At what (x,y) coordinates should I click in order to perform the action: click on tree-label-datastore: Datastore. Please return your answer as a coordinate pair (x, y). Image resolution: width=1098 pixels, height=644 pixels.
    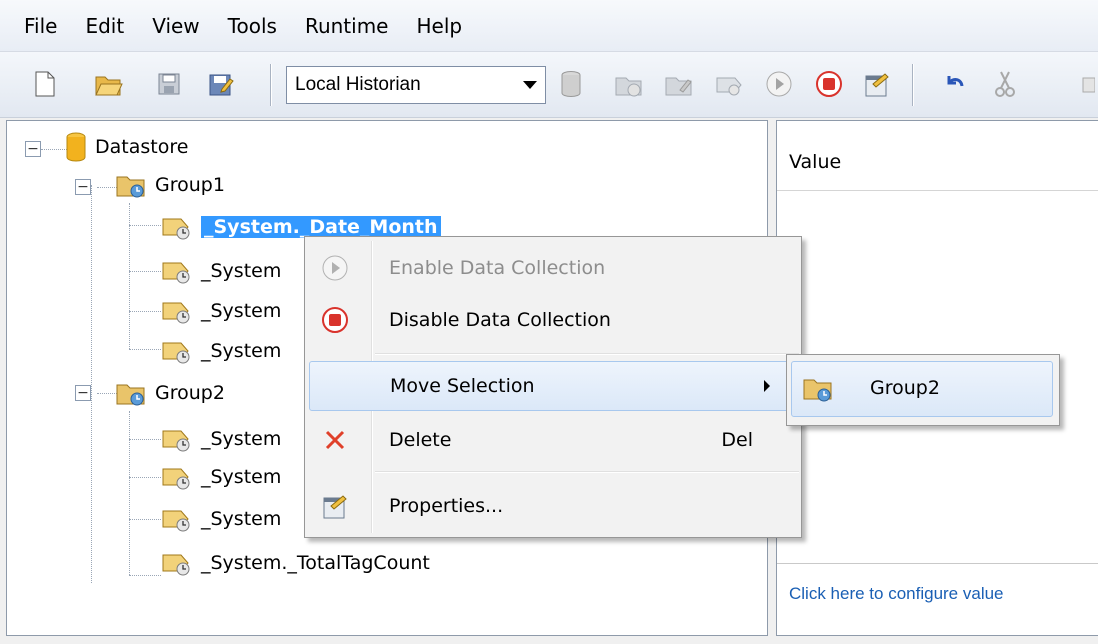
    Looking at the image, I should click on (142, 147).